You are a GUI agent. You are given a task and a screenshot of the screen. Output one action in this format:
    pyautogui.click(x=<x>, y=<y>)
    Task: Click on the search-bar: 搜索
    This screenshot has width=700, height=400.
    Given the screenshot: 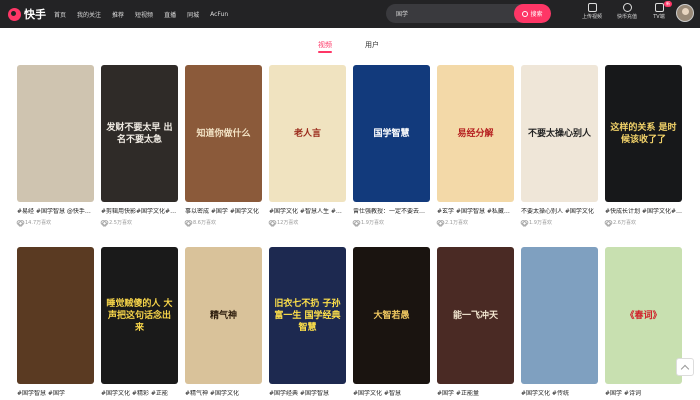 What is the action you would take?
    pyautogui.click(x=468, y=13)
    